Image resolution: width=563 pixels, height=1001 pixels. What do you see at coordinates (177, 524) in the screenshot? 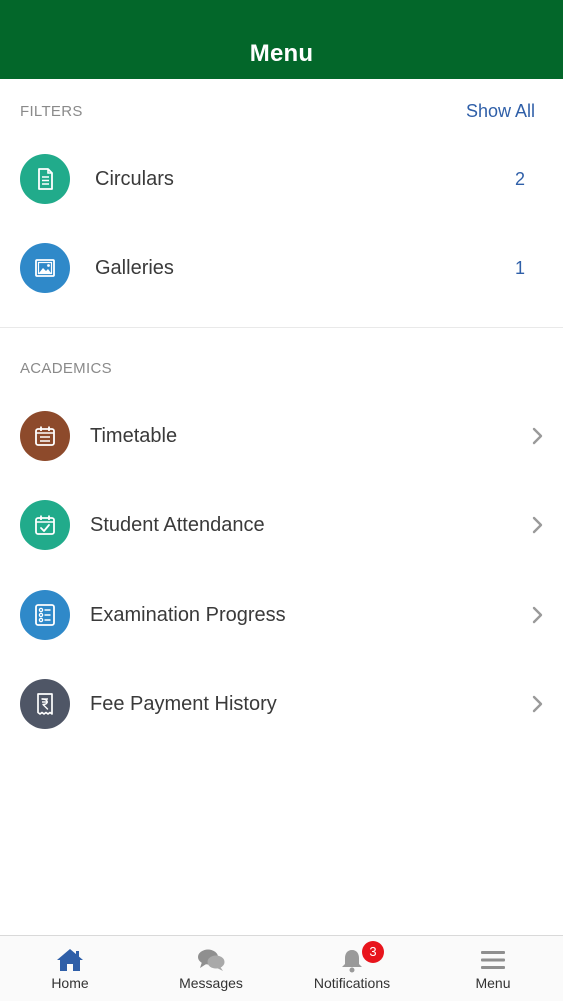
I see `menu-item-label: Student Attendance` at bounding box center [177, 524].